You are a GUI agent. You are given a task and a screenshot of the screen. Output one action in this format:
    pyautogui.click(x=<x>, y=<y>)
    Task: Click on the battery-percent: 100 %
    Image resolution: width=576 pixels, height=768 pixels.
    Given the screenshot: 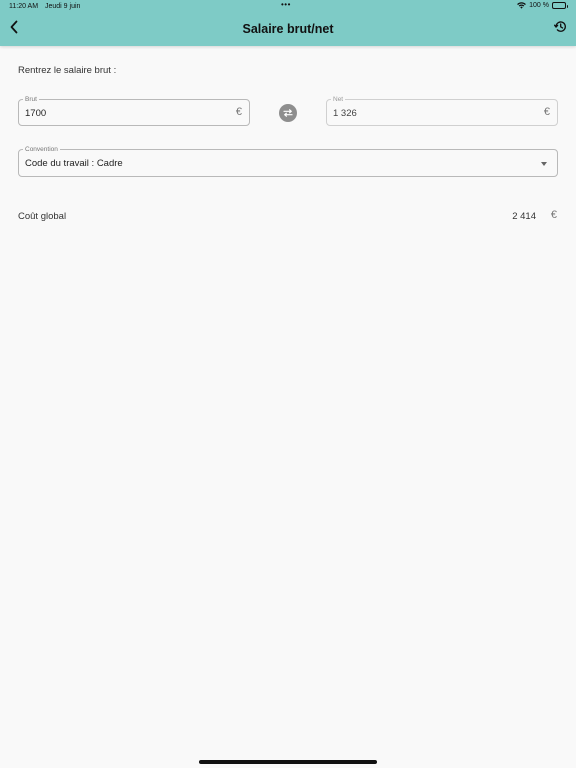 What is the action you would take?
    pyautogui.click(x=539, y=5)
    